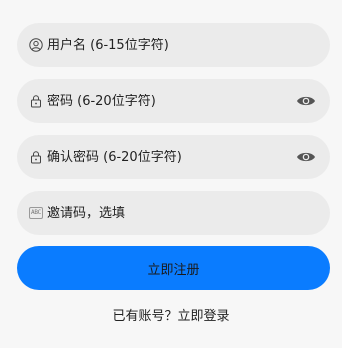  Describe the element at coordinates (204, 316) in the screenshot. I see `login-link: 立即登录` at that location.